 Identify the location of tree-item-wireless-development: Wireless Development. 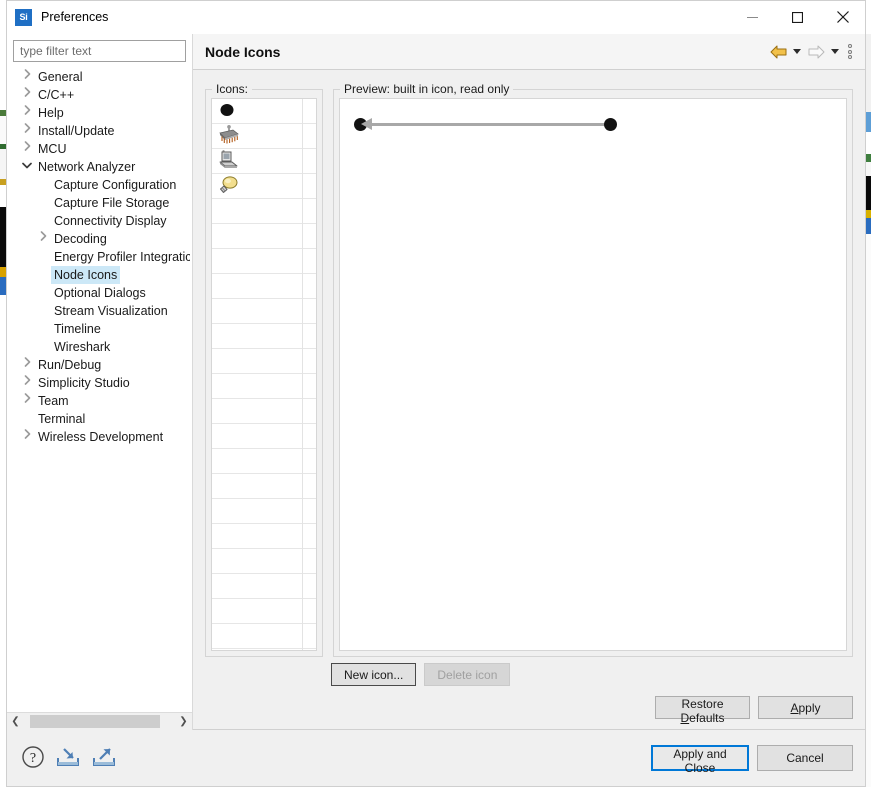
(99, 437).